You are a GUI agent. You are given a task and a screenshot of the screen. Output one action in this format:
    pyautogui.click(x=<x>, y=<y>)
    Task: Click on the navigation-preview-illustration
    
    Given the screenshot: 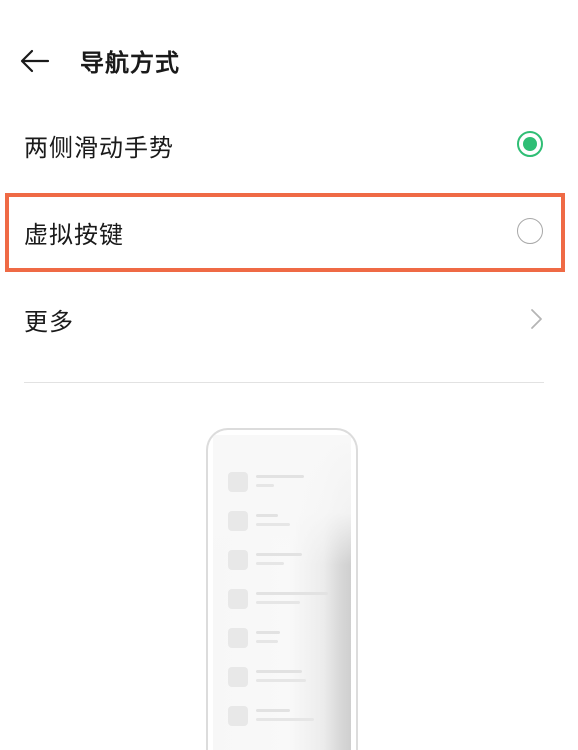 What is the action you would take?
    pyautogui.click(x=282, y=589)
    